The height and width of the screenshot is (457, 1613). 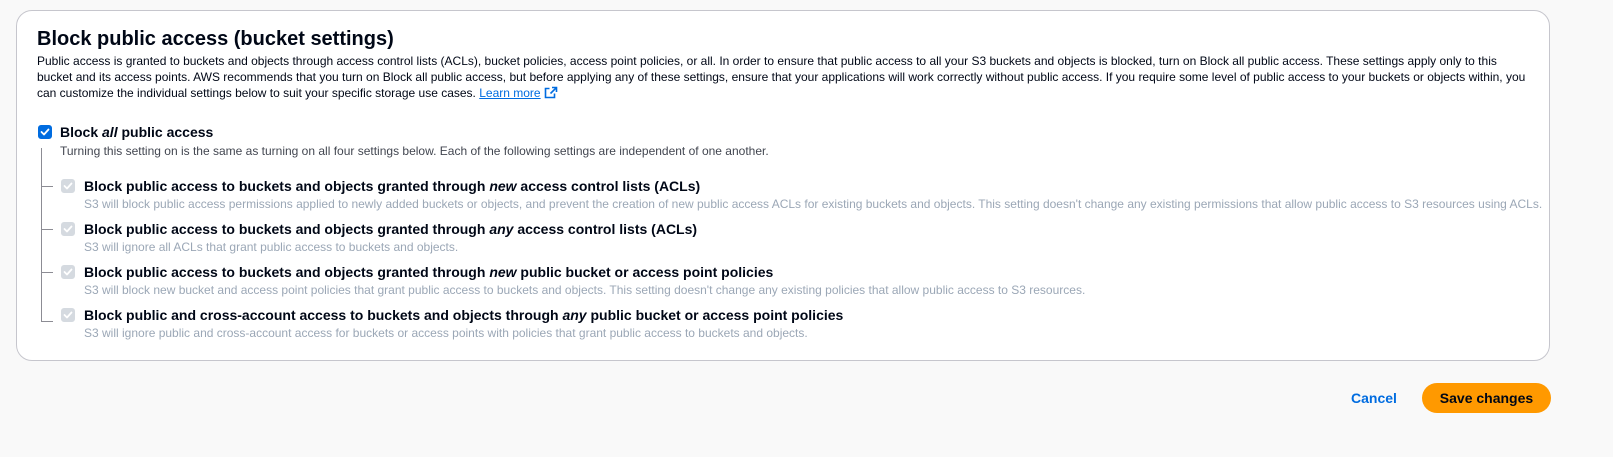 What do you see at coordinates (510, 93) in the screenshot?
I see `learn-more-label: Learn more` at bounding box center [510, 93].